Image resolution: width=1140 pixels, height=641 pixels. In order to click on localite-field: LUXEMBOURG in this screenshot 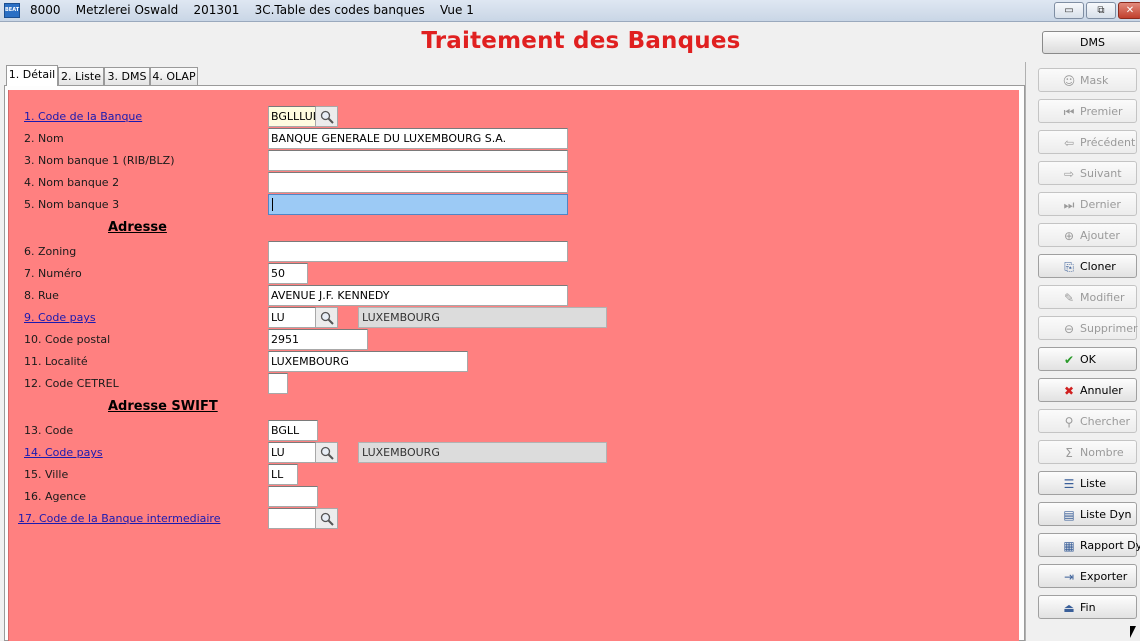, I will do `click(368, 361)`.